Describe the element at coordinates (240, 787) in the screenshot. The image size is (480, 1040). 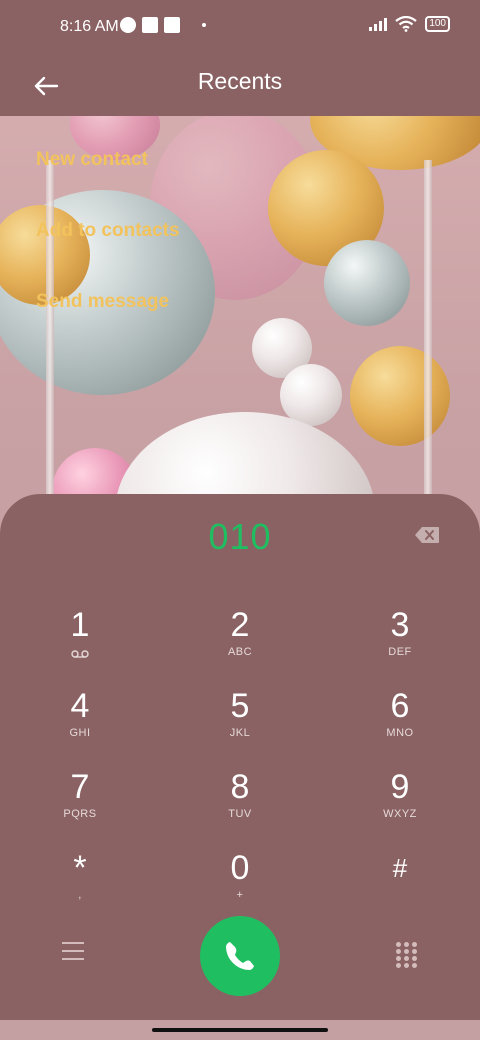
I see `key-digit: 8` at that location.